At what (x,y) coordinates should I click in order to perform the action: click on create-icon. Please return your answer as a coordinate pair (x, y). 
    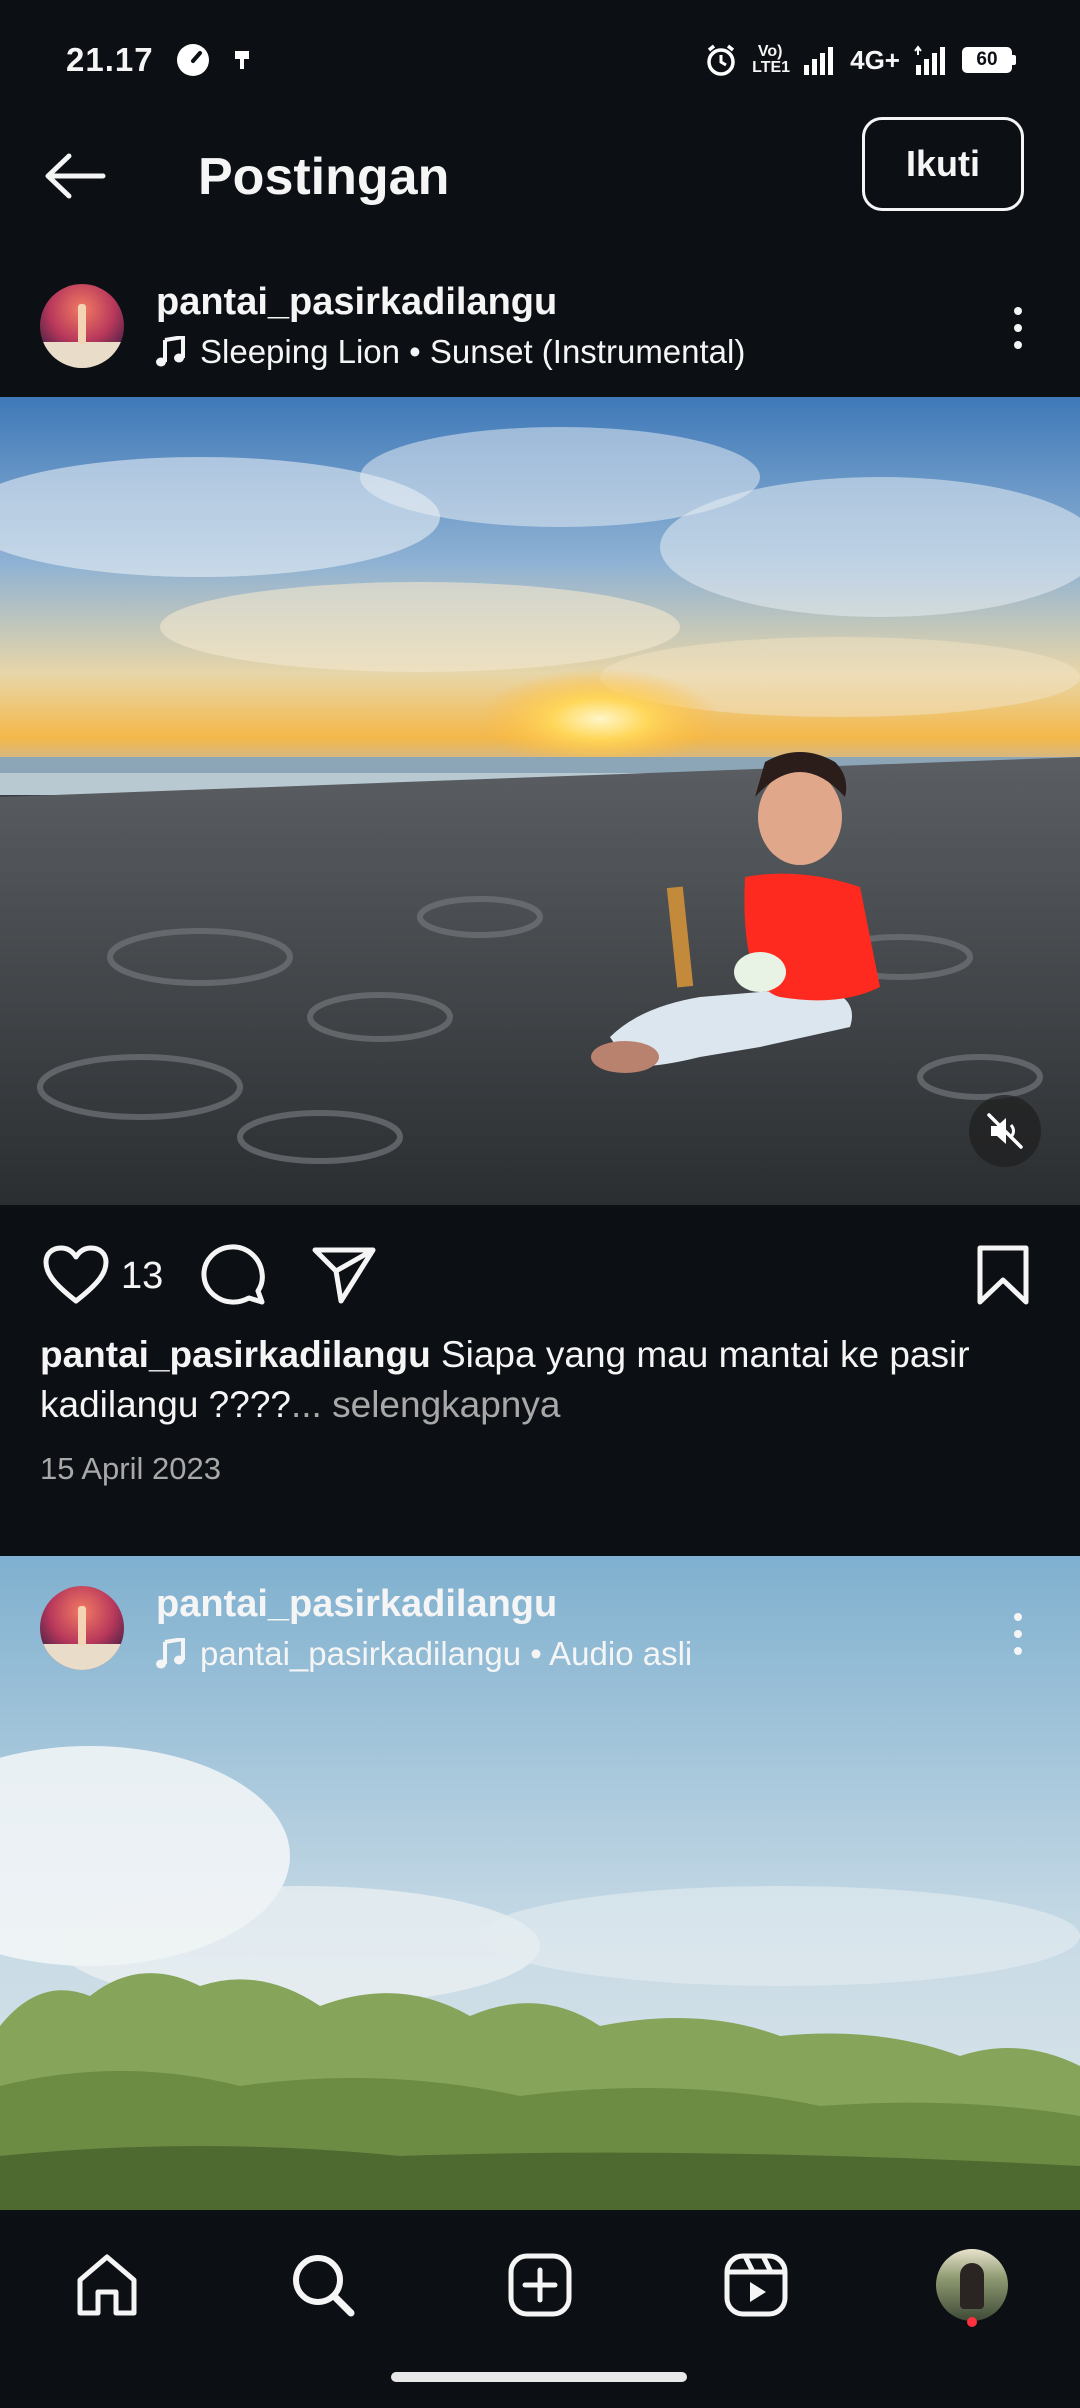
    Looking at the image, I should click on (540, 2285).